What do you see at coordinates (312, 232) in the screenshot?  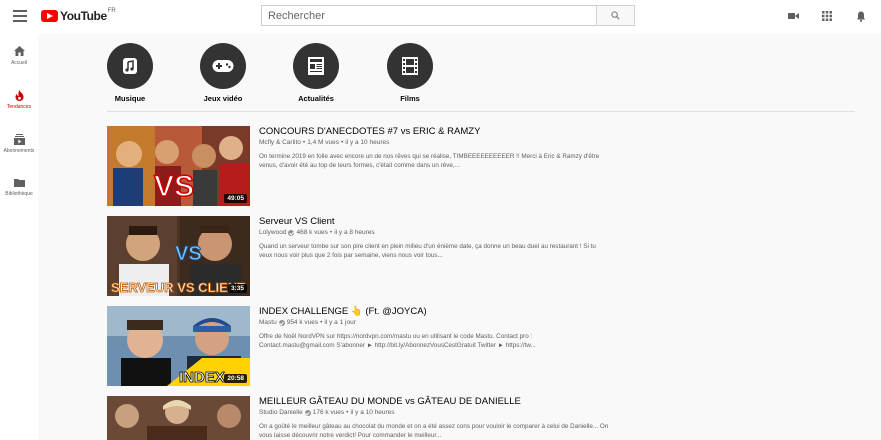 I see `view-count: 468 k vues` at bounding box center [312, 232].